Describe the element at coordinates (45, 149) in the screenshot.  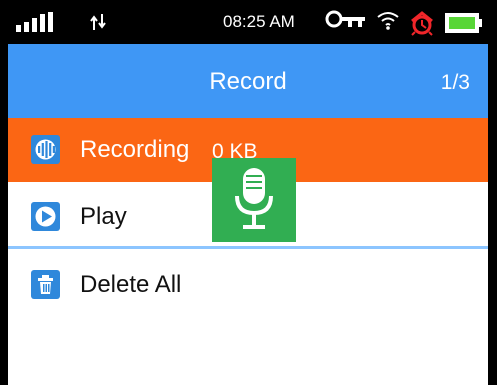
I see `audio-wave-icon` at that location.